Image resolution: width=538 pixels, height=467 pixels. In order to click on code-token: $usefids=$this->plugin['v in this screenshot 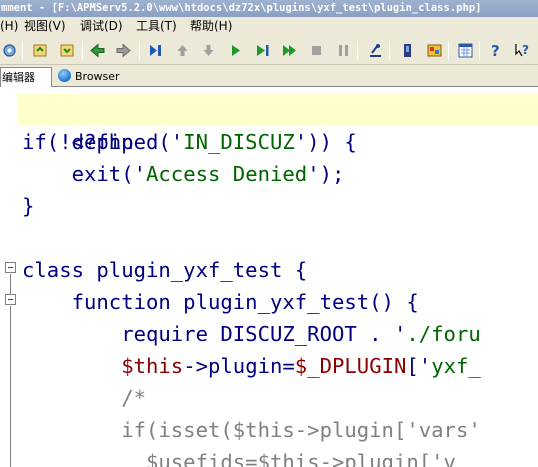, I will do `click(239, 458)`.